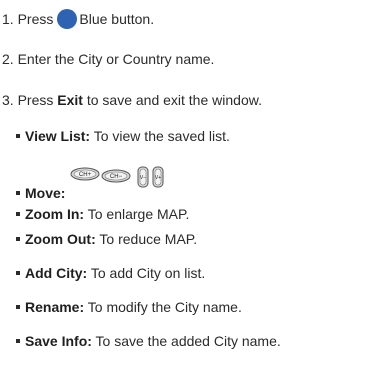 This screenshot has width=385, height=365. I want to click on bullet-move: Move: CH+ CH− V− V+, so click(92, 184).